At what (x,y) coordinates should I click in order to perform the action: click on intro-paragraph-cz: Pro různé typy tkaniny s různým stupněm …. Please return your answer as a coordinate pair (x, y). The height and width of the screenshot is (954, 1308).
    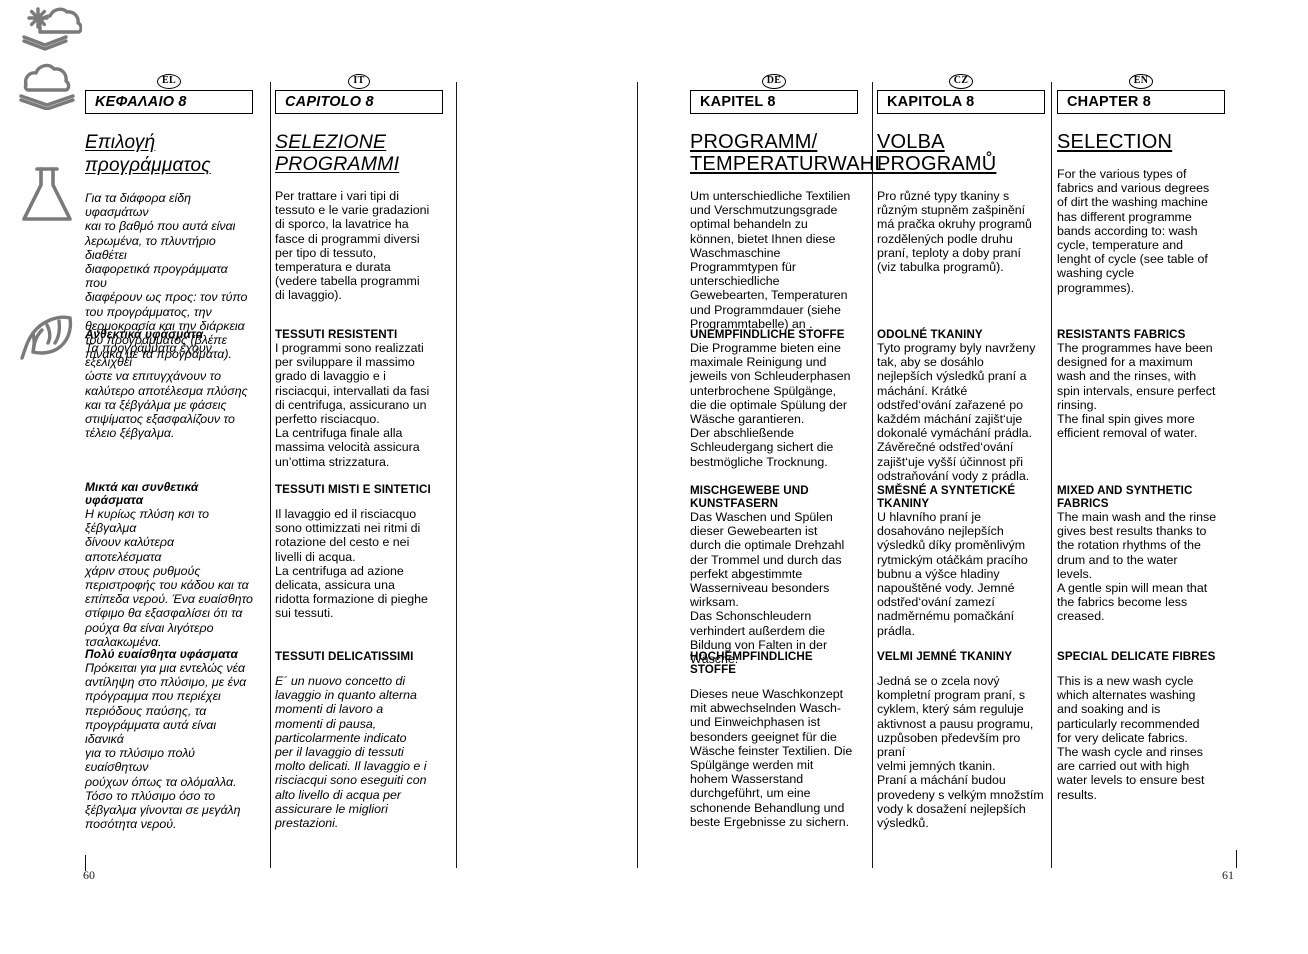
    Looking at the image, I should click on (954, 232).